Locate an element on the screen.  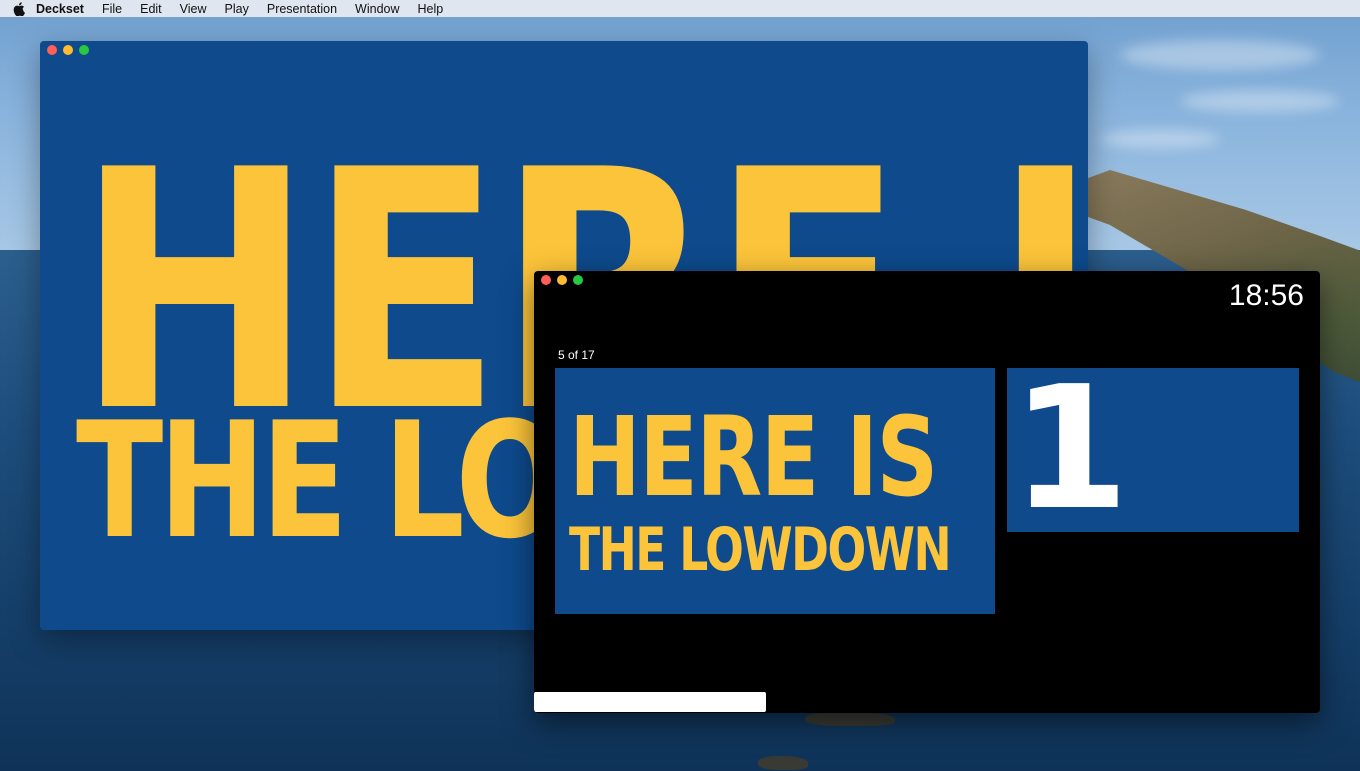
progress-bar is located at coordinates (650, 702).